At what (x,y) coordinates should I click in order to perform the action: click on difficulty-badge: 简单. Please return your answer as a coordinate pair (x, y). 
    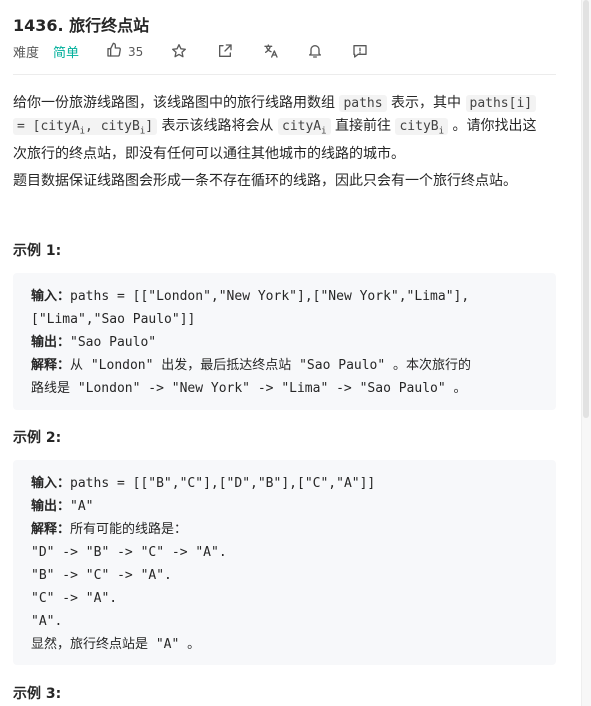
    Looking at the image, I should click on (66, 53).